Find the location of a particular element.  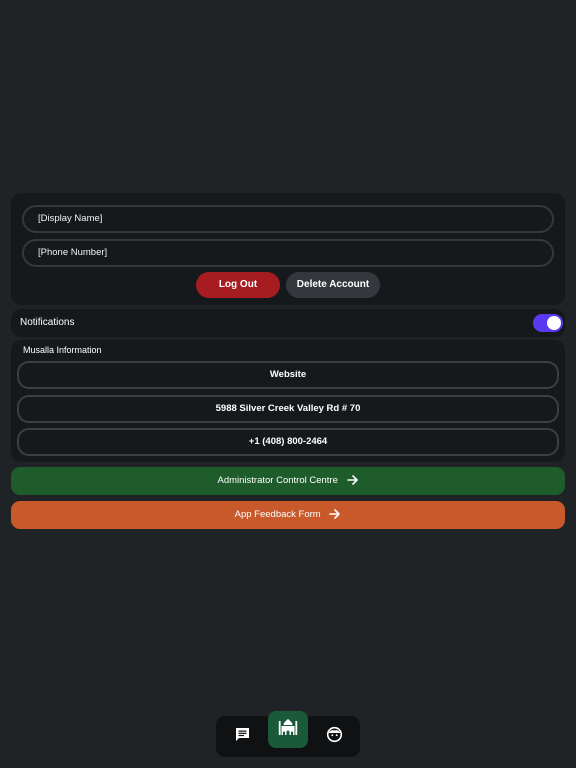

account-actions: Log Out Delete Account is located at coordinates (288, 285).